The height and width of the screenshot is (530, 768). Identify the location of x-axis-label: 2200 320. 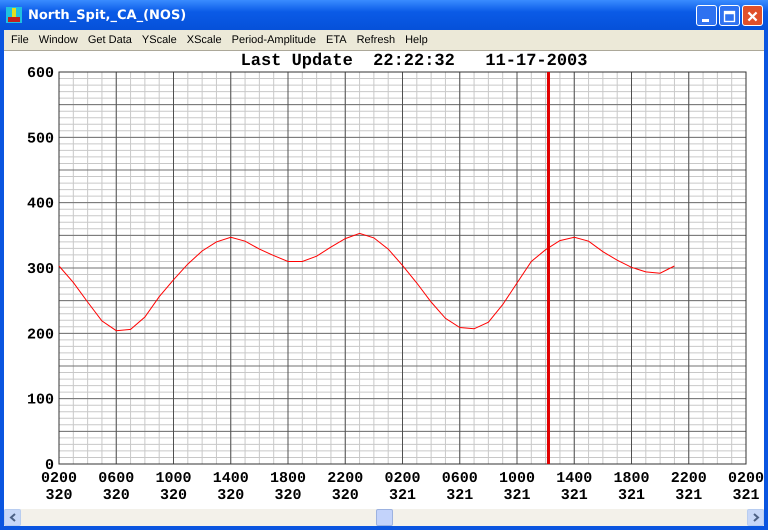
(345, 487).